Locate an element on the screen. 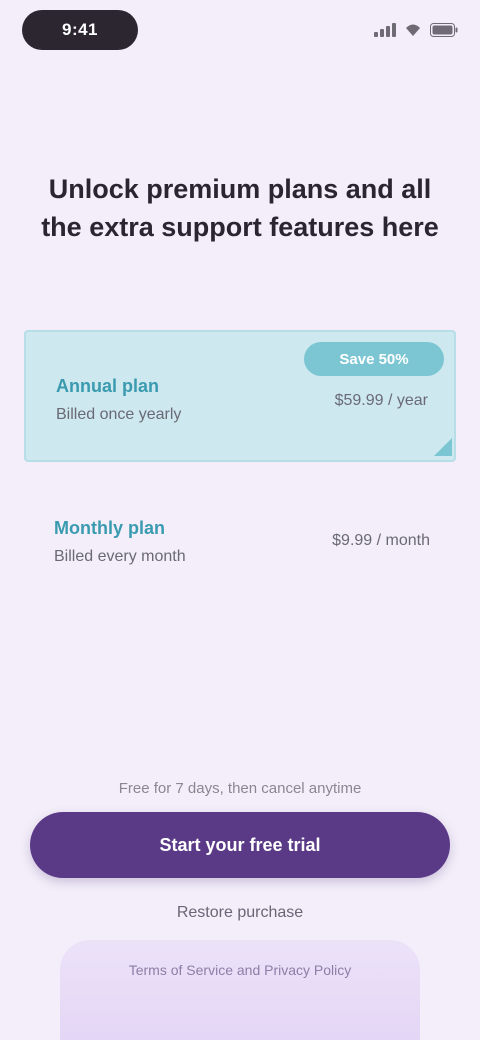 The height and width of the screenshot is (1040, 480). plan-price-monthly: $9.99 / month is located at coordinates (381, 540).